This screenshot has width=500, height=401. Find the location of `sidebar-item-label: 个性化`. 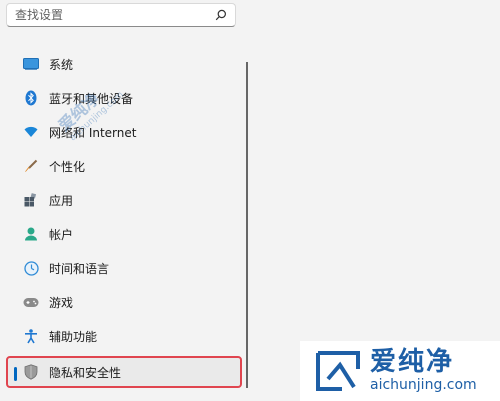

sidebar-item-label: 个性化 is located at coordinates (67, 166).